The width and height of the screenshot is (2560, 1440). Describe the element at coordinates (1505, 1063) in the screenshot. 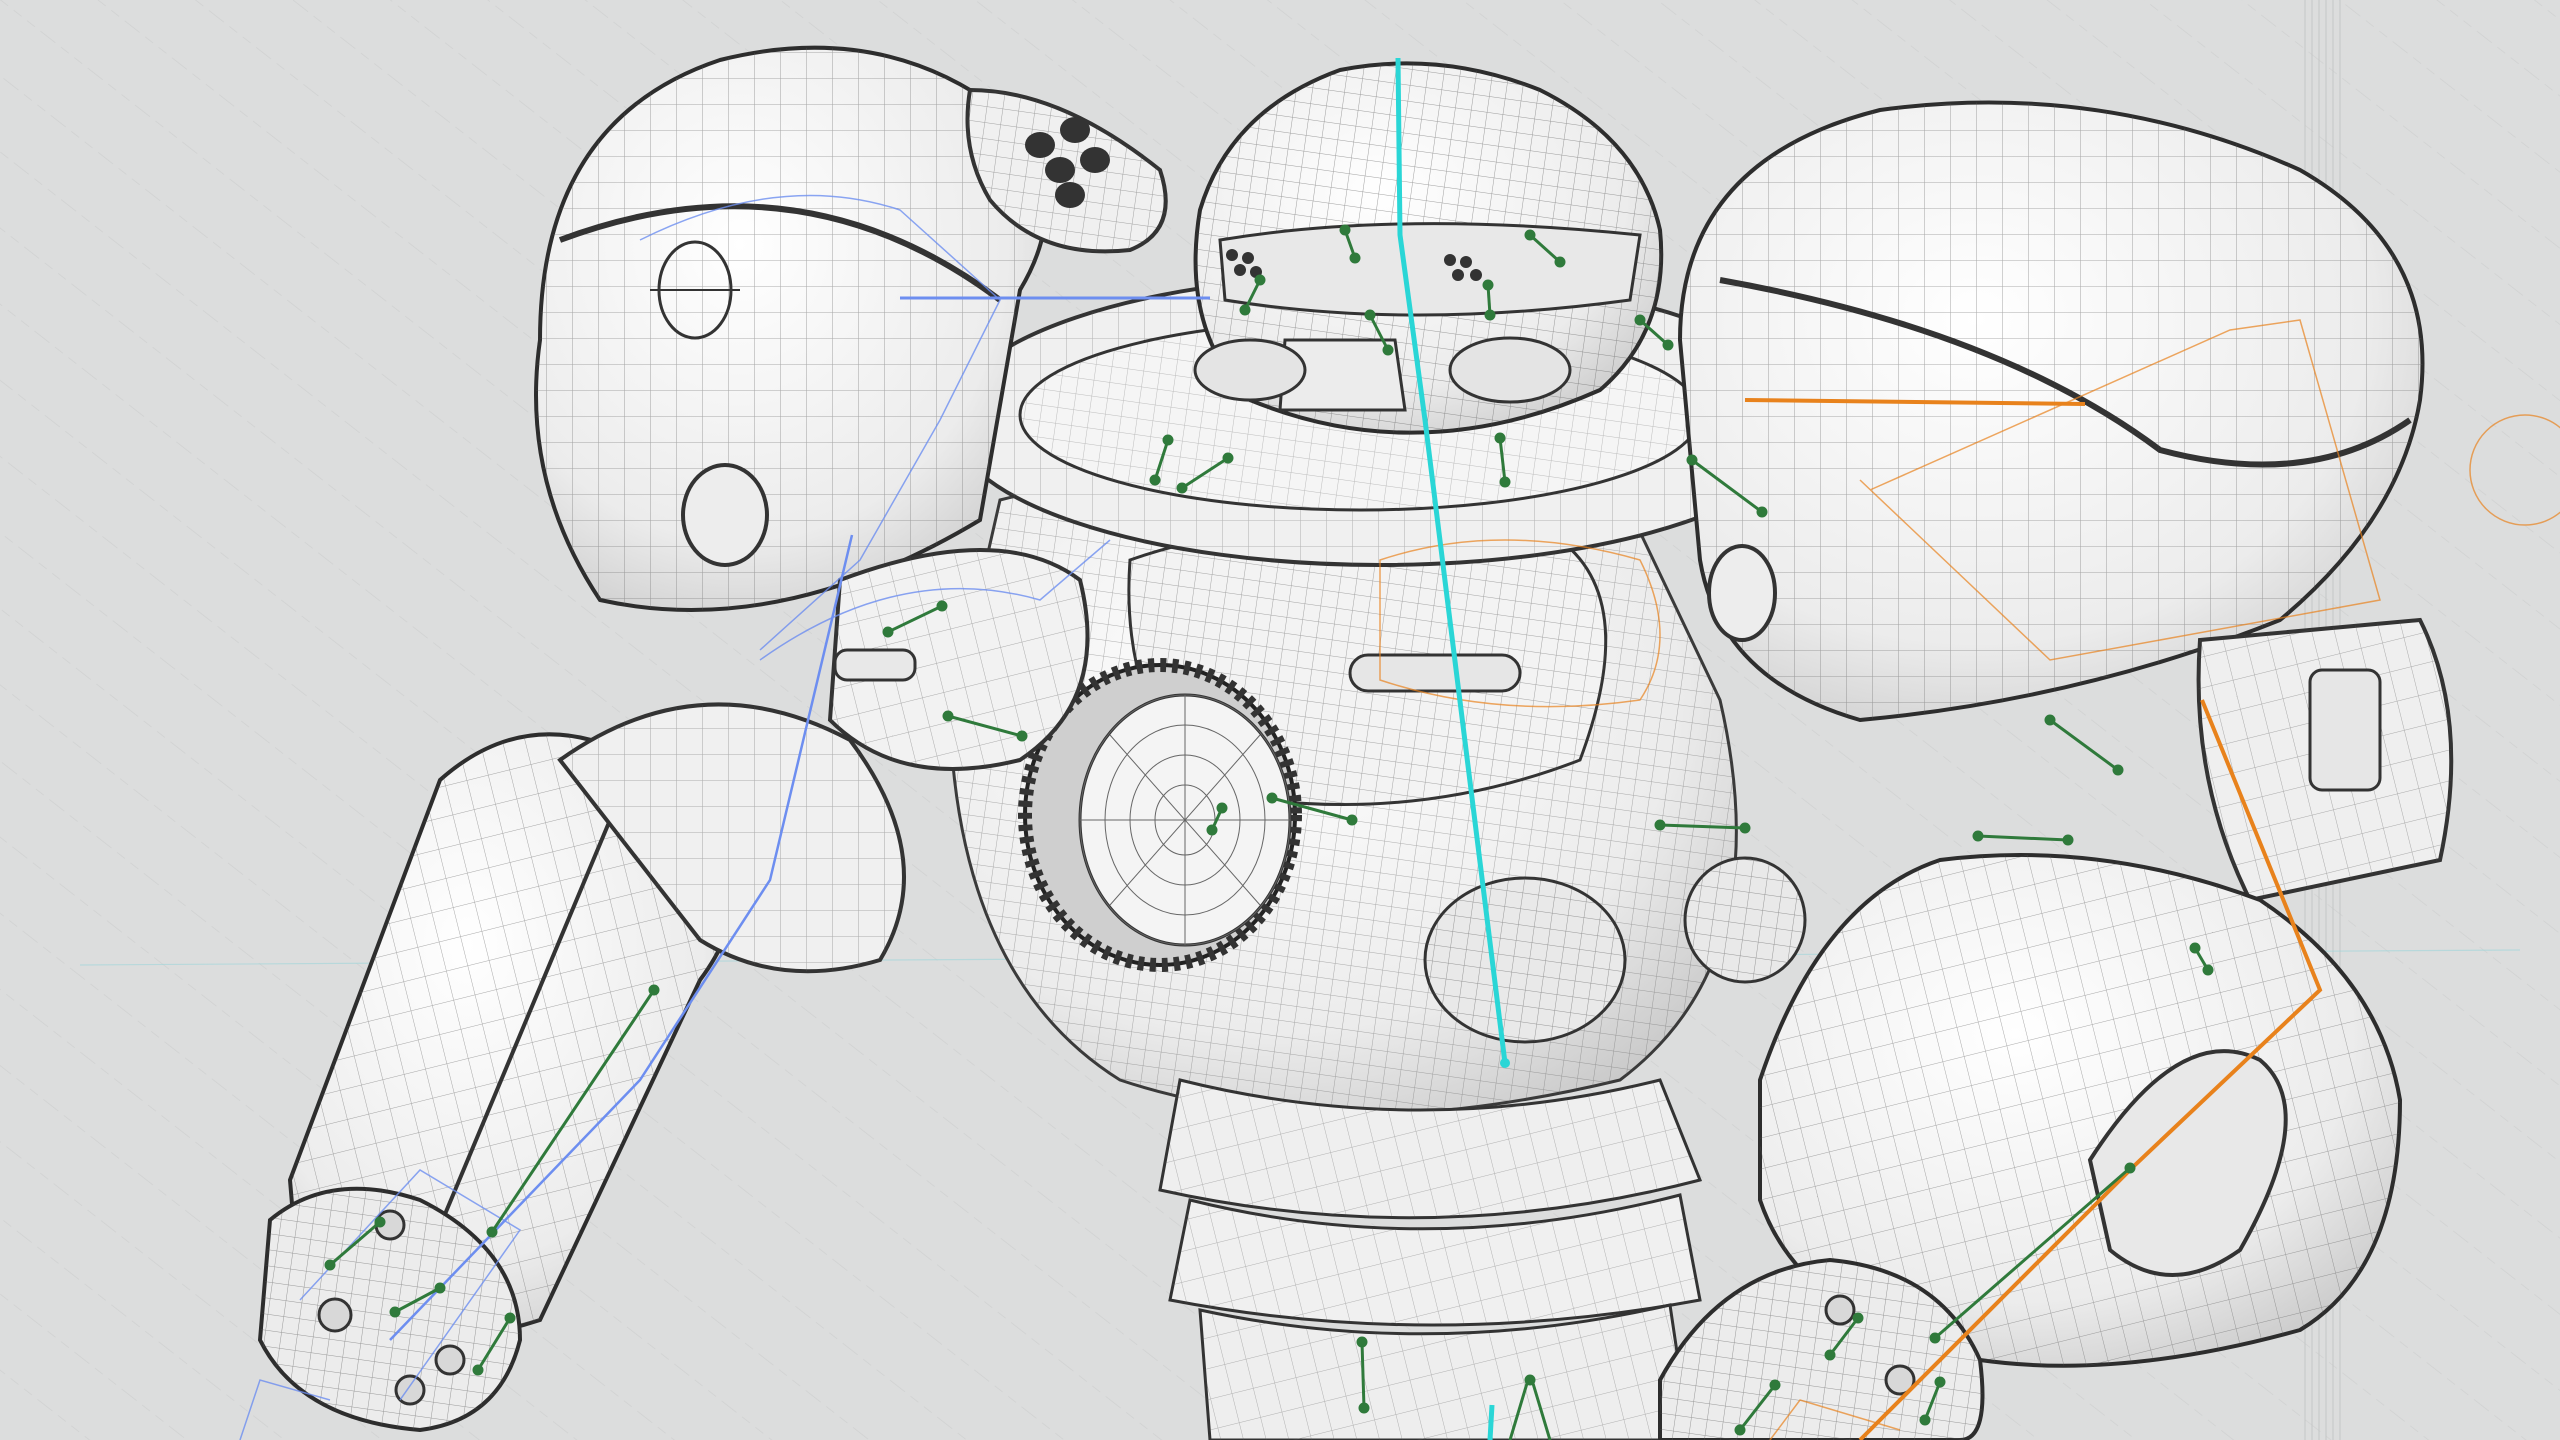

I see `spine-root-joint` at that location.